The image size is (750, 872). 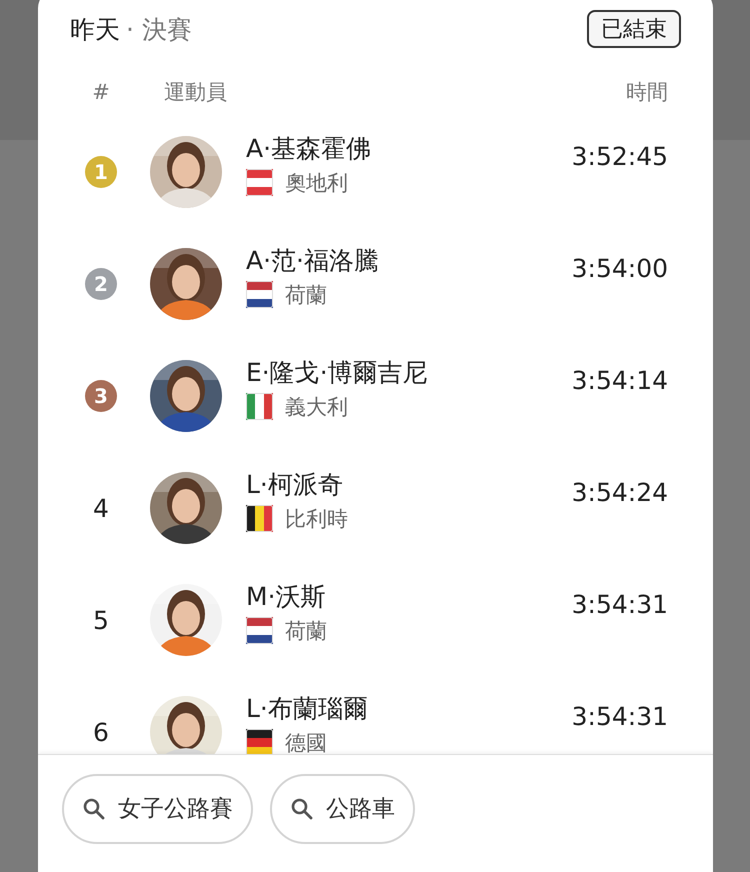 What do you see at coordinates (101, 396) in the screenshot?
I see `medal-badge: 3` at bounding box center [101, 396].